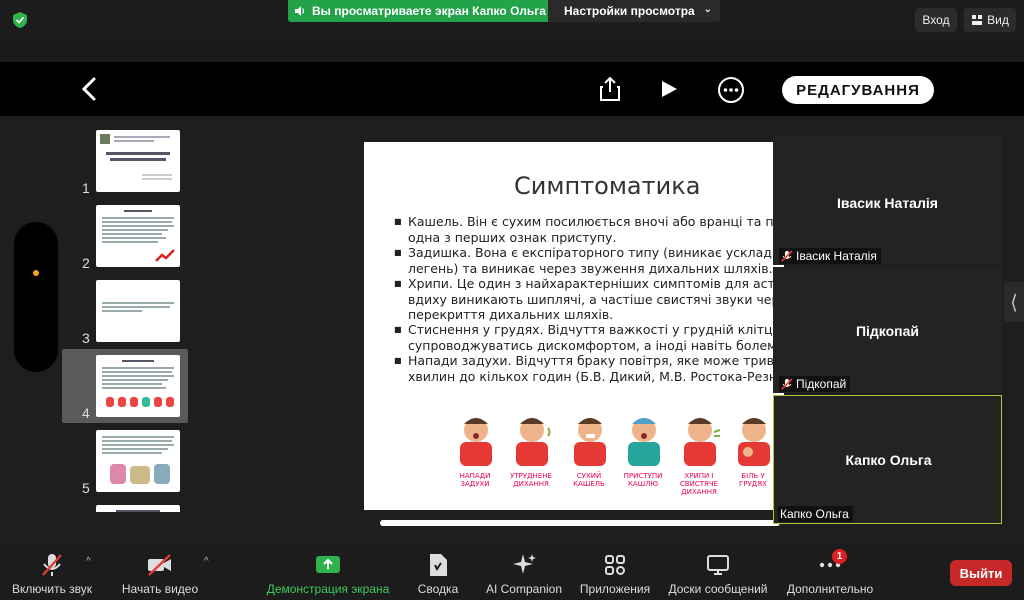 This screenshot has width=1024, height=600. Describe the element at coordinates (328, 564) in the screenshot. I see `share-screen-icon` at that location.